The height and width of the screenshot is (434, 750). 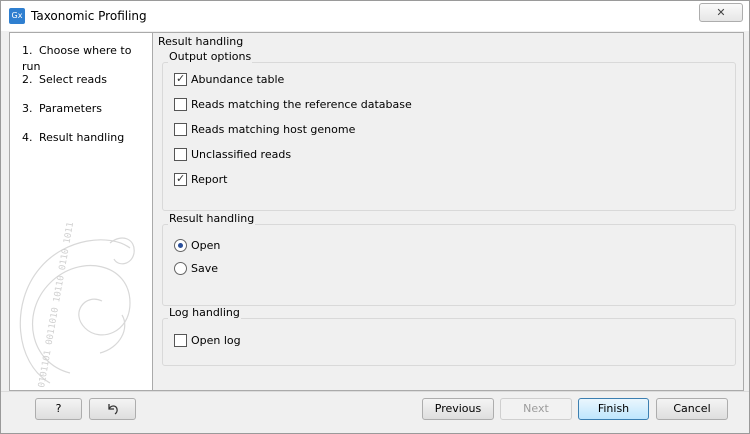 I want to click on group-label: Output options, so click(x=210, y=56).